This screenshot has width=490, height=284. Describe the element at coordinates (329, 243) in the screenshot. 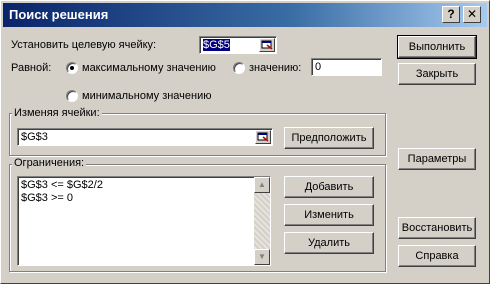

I see `delete-button: Удалить` at that location.